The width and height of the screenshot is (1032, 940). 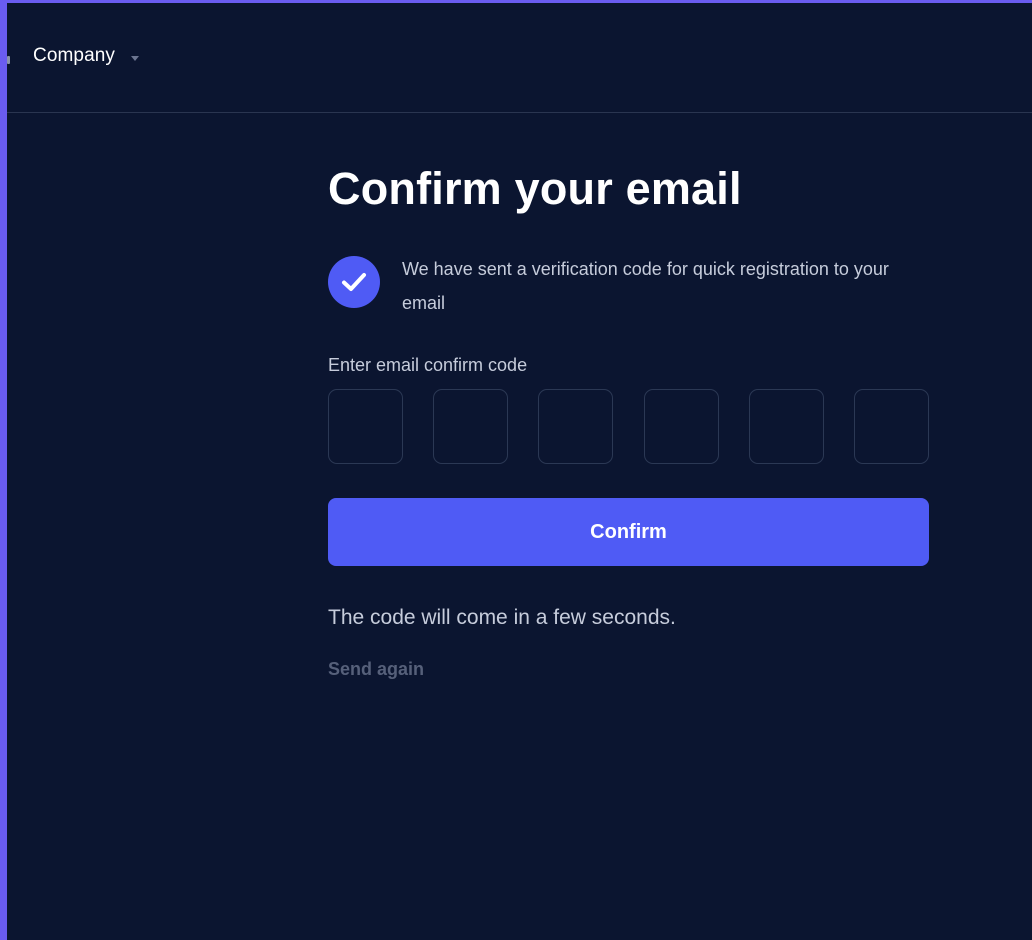 What do you see at coordinates (135, 58) in the screenshot?
I see `caret-down-icon` at bounding box center [135, 58].